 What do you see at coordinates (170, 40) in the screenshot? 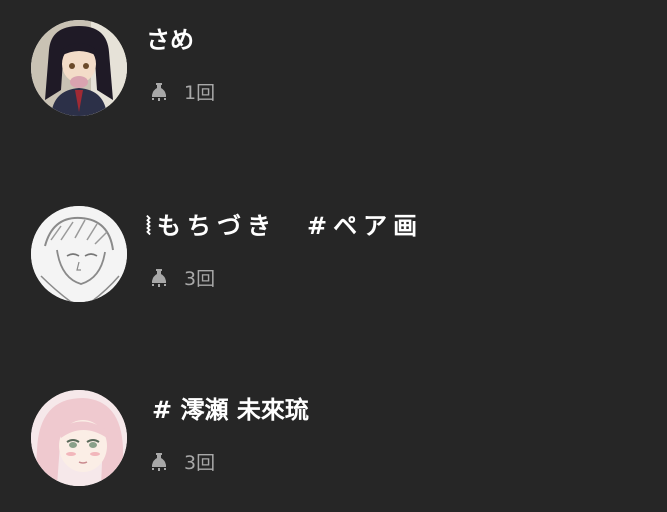
I see `user-name: さめ` at bounding box center [170, 40].